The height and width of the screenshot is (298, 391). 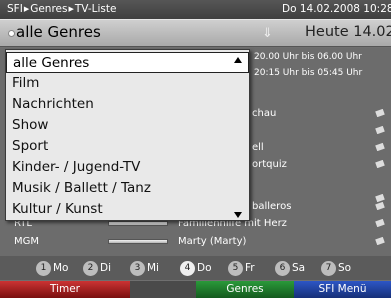 I want to click on program-title: balleros, so click(x=272, y=206).